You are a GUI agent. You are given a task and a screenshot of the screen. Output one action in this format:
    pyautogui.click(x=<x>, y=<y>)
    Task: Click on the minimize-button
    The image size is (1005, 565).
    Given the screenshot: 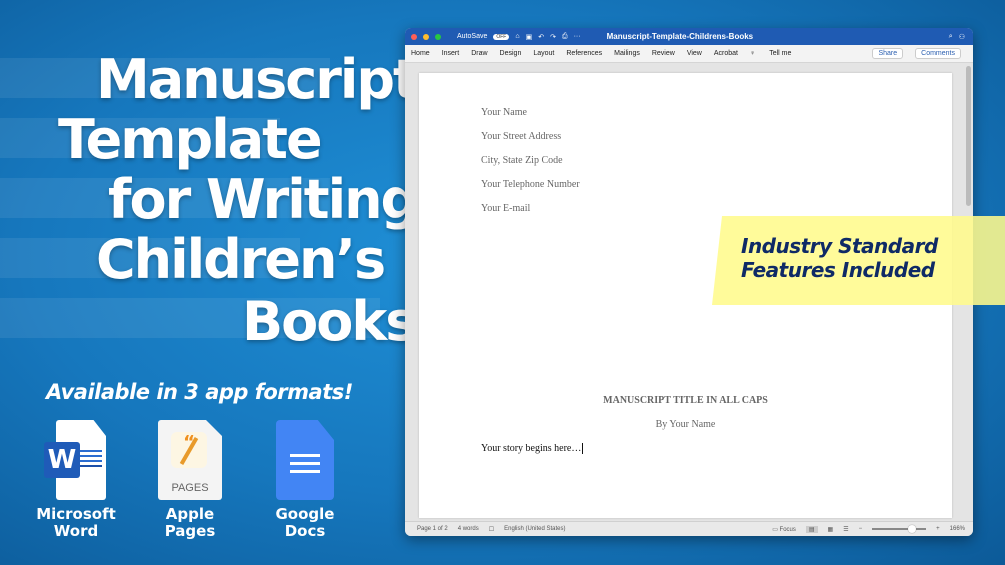 What is the action you would take?
    pyautogui.click(x=426, y=36)
    